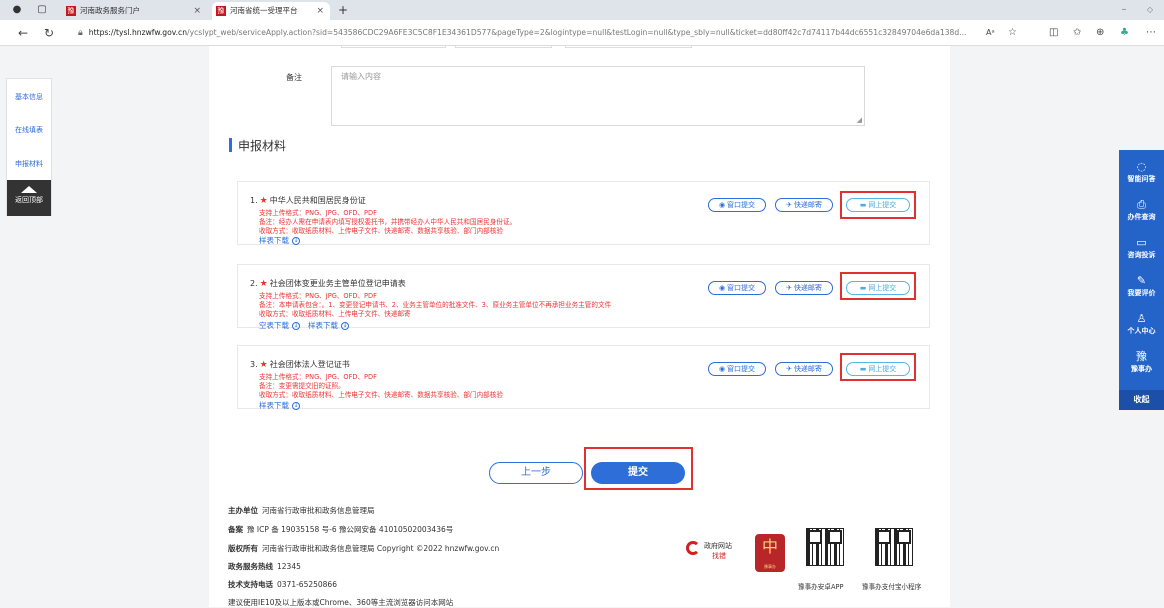 This screenshot has height=608, width=1164. I want to click on tab-platform: 豫河南省统一受理平台 ×, so click(271, 11).